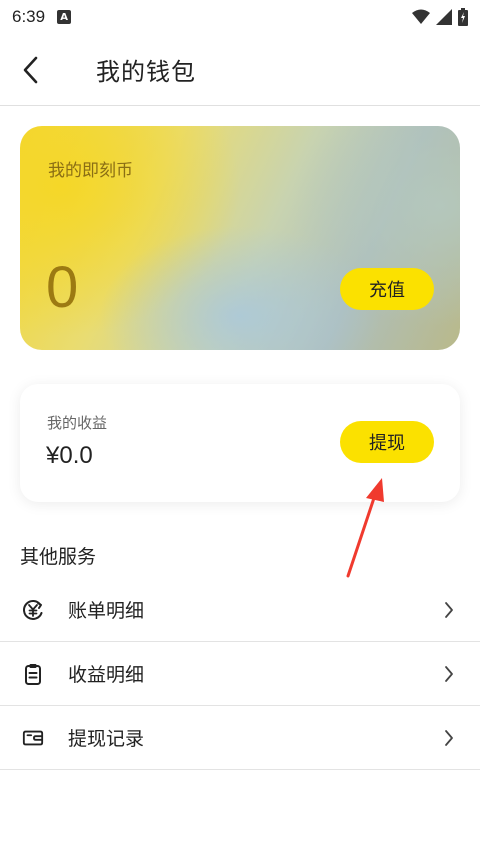 Image resolution: width=480 pixels, height=853 pixels. I want to click on service-item-bill-details: 账单明细, so click(240, 610).